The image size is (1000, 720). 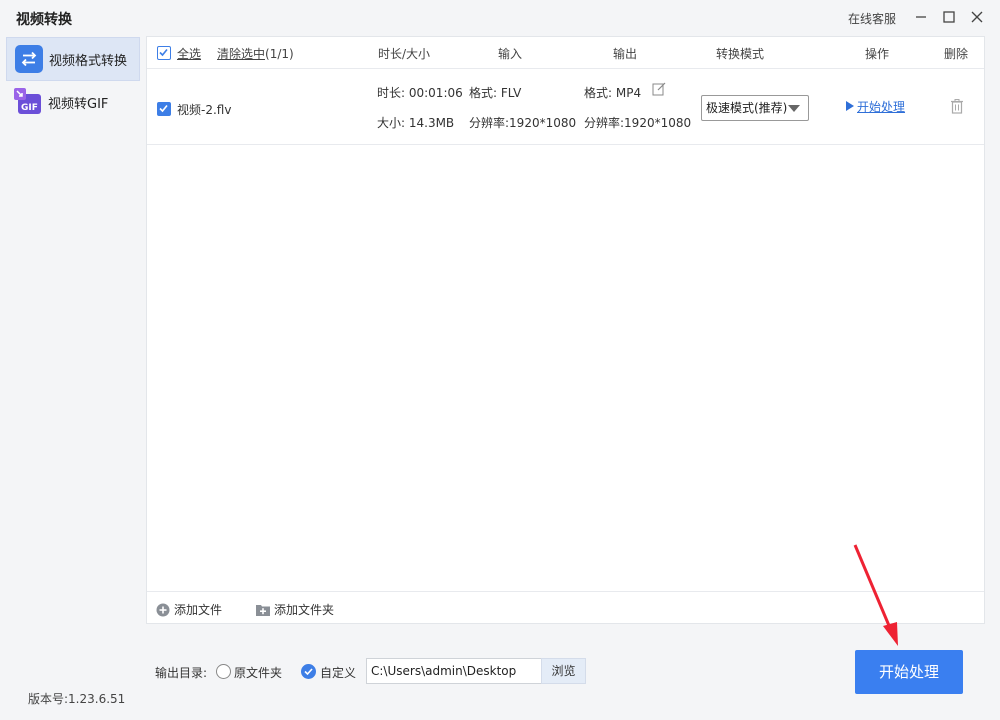 What do you see at coordinates (956, 54) in the screenshot?
I see `column-header-delete: 删除` at bounding box center [956, 54].